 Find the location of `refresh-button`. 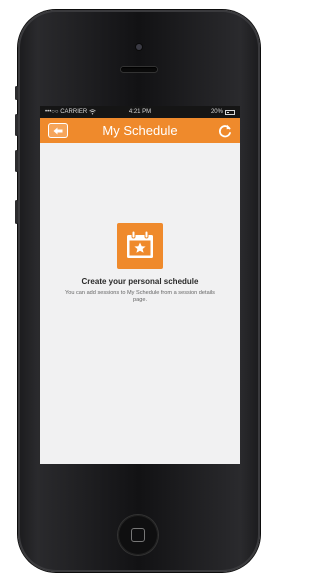

refresh-button is located at coordinates (225, 131).